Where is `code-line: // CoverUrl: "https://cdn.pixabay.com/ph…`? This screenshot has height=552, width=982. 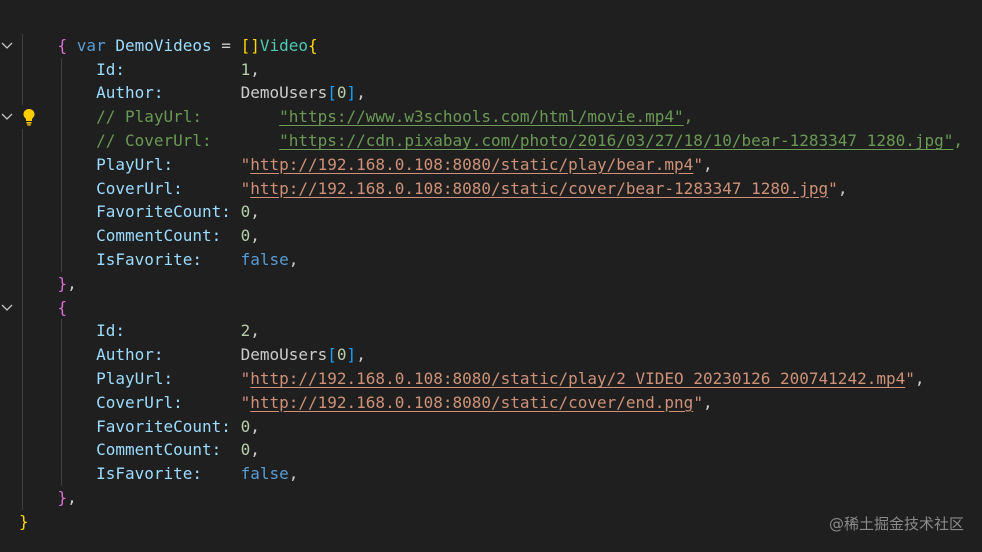
code-line: // CoverUrl: "https://cdn.pixabay.com/ph… is located at coordinates (491, 140).